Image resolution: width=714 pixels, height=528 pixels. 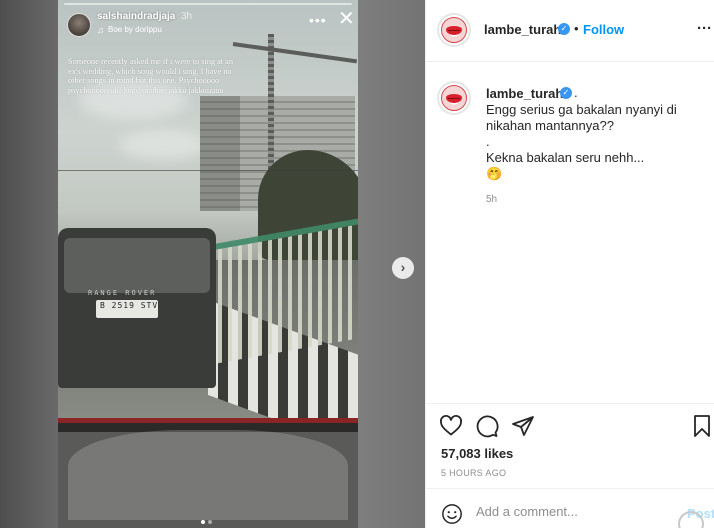 I want to click on more-options-icon: ···, so click(x=704, y=28).